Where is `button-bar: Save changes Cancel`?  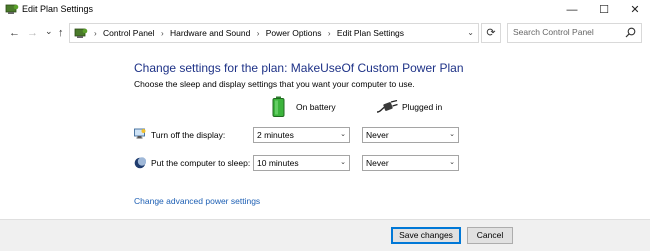
button-bar: Save changes Cancel is located at coordinates (325, 235).